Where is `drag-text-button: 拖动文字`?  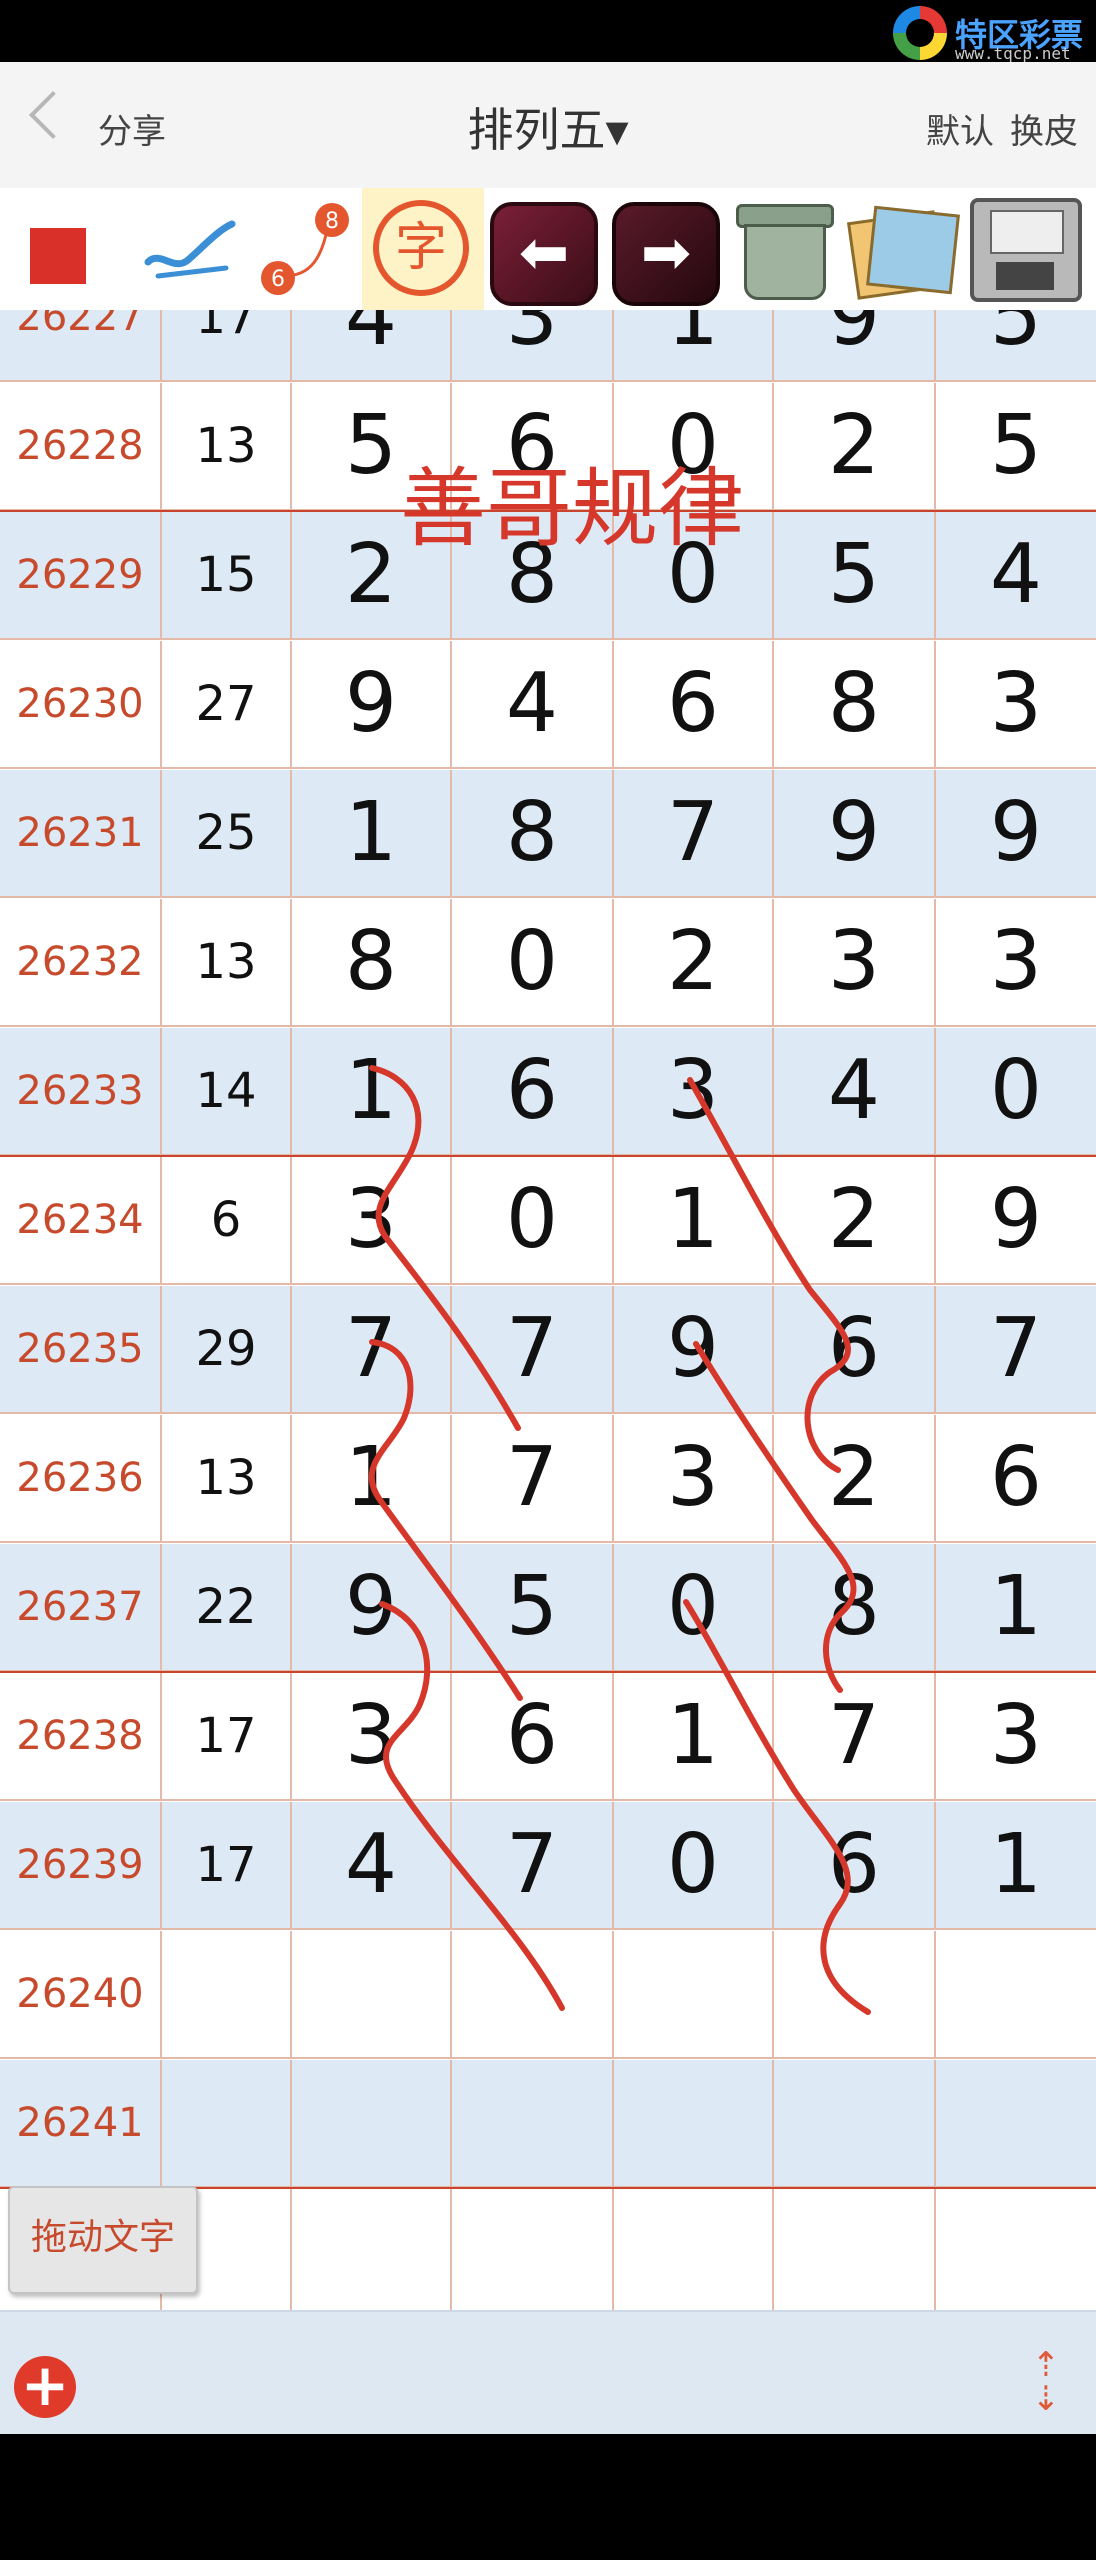
drag-text-button: 拖动文字 is located at coordinates (103, 2240).